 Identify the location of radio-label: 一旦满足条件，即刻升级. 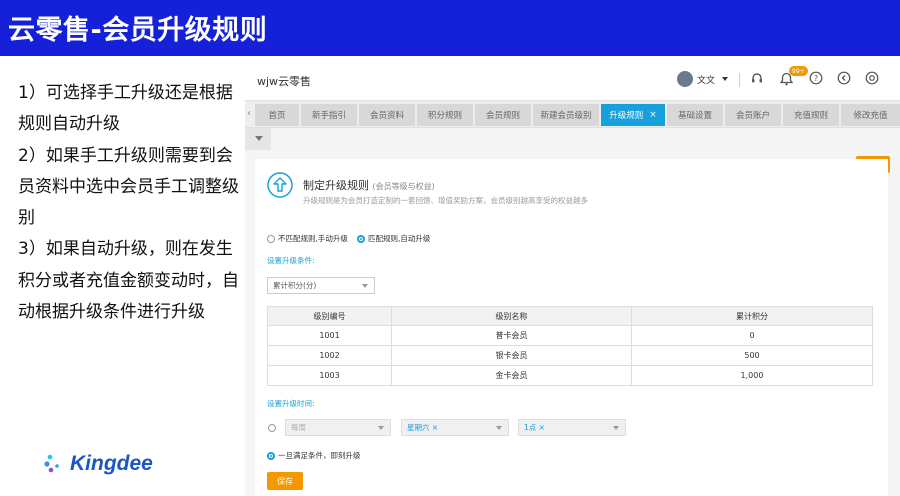
(319, 455).